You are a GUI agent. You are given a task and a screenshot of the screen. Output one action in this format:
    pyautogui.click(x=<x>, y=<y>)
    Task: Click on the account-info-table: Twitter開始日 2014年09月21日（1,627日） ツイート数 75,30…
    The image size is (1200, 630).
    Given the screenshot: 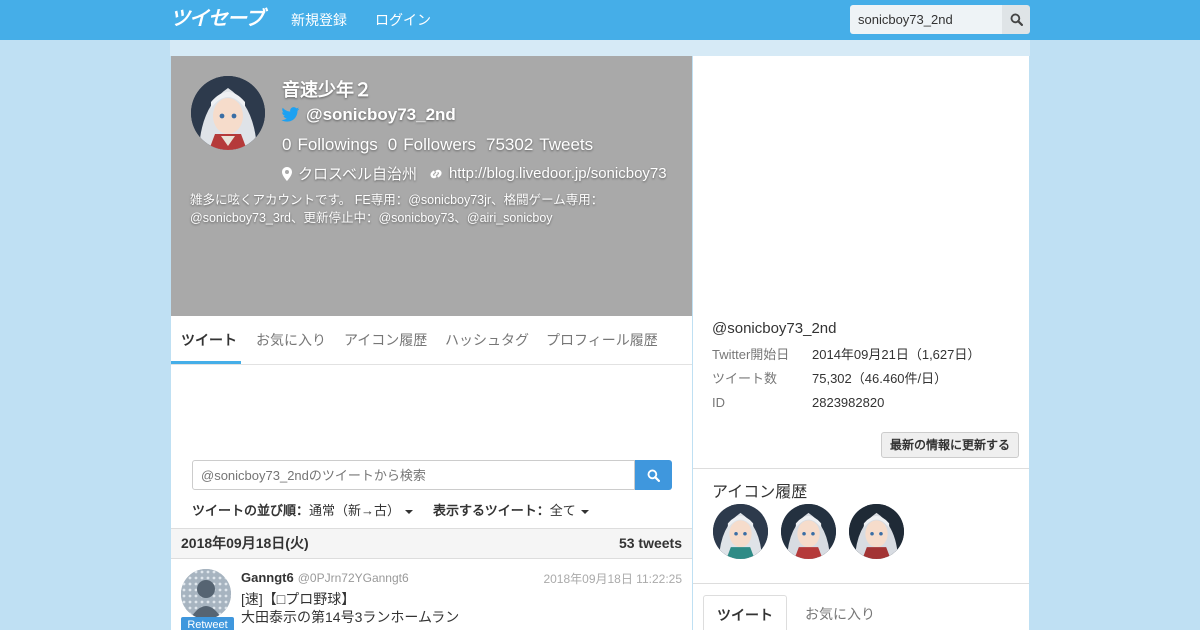 What is the action you would take?
    pyautogui.click(x=846, y=382)
    